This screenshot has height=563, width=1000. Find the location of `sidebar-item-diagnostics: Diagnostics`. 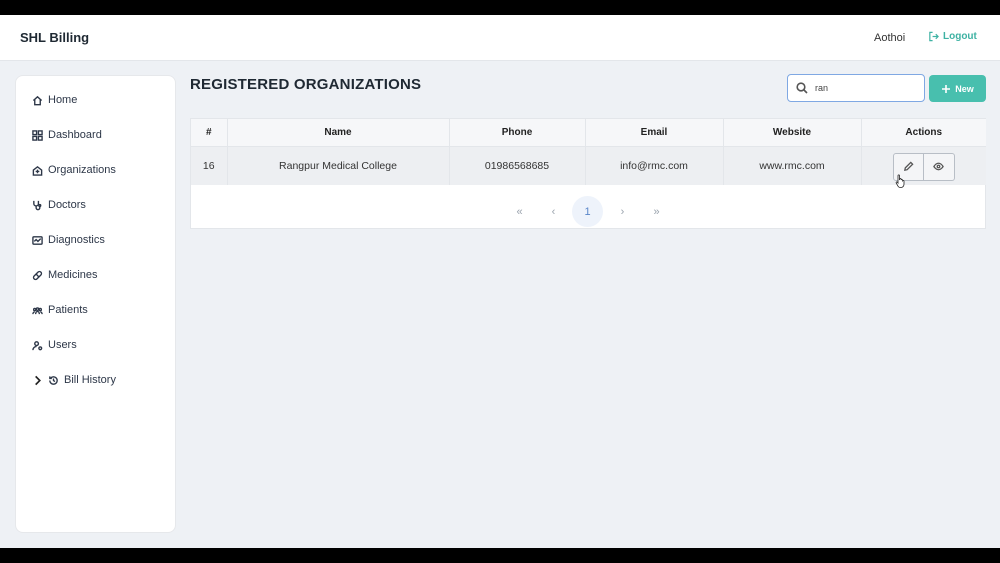

sidebar-item-diagnostics: Diagnostics is located at coordinates (68, 240).